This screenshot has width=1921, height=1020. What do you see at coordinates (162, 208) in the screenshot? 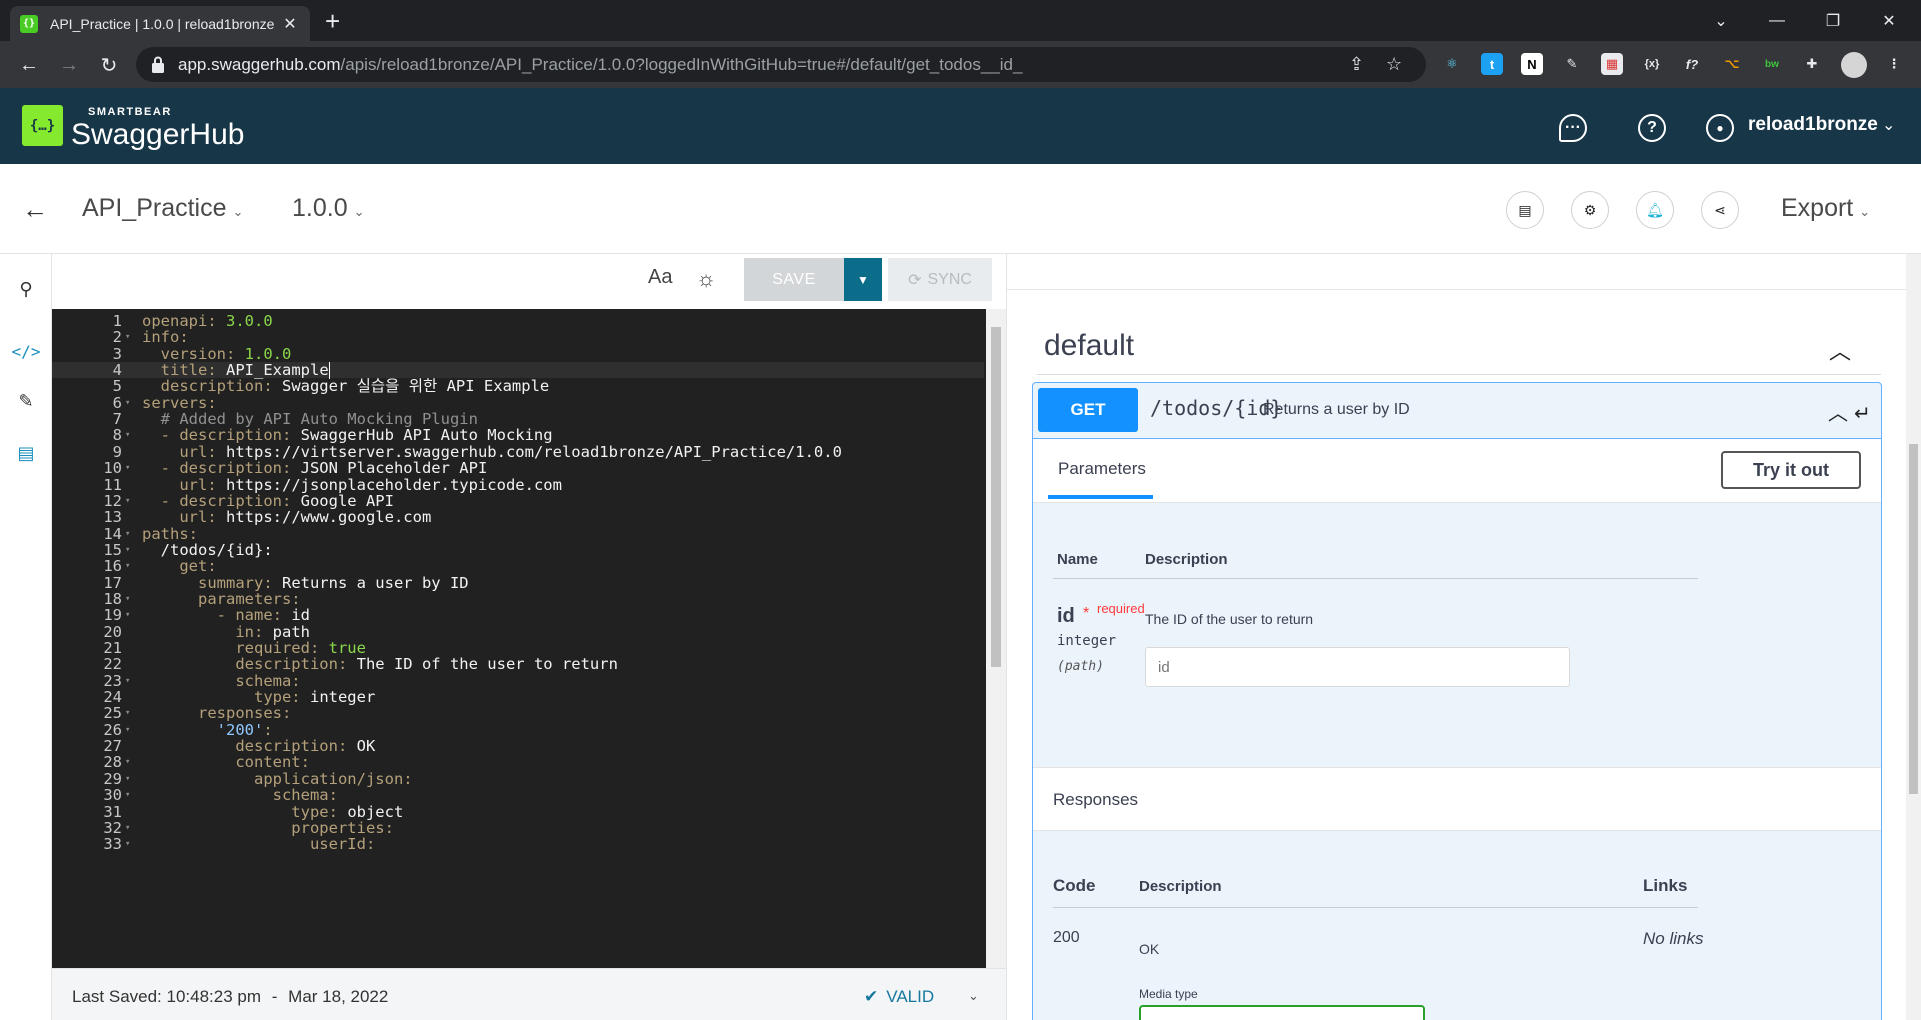
I see `api-name-dropdown: API_Practice ⌄` at bounding box center [162, 208].